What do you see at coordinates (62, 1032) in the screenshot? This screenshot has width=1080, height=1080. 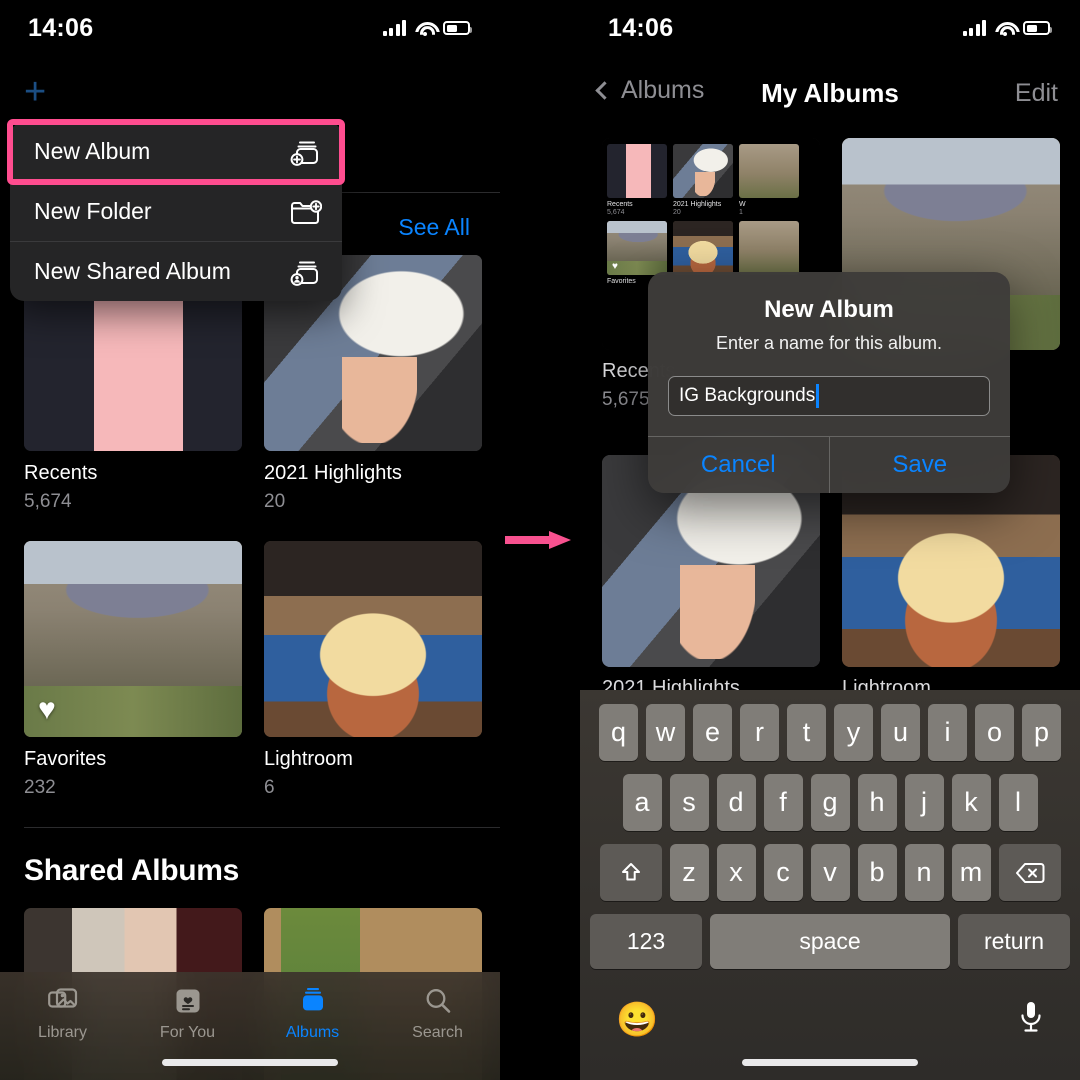 I see `tab-label: Library` at bounding box center [62, 1032].